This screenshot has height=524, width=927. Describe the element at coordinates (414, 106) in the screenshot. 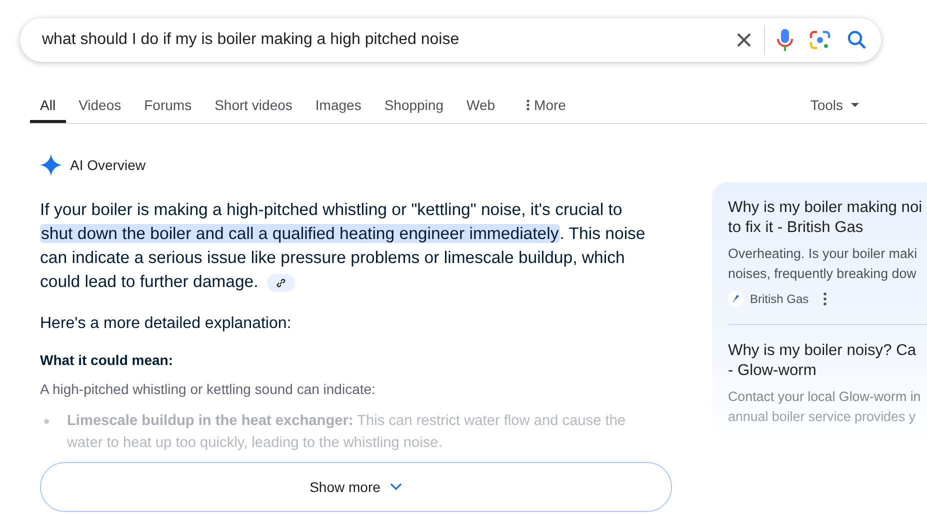

I see `search-tab: Shopping` at that location.